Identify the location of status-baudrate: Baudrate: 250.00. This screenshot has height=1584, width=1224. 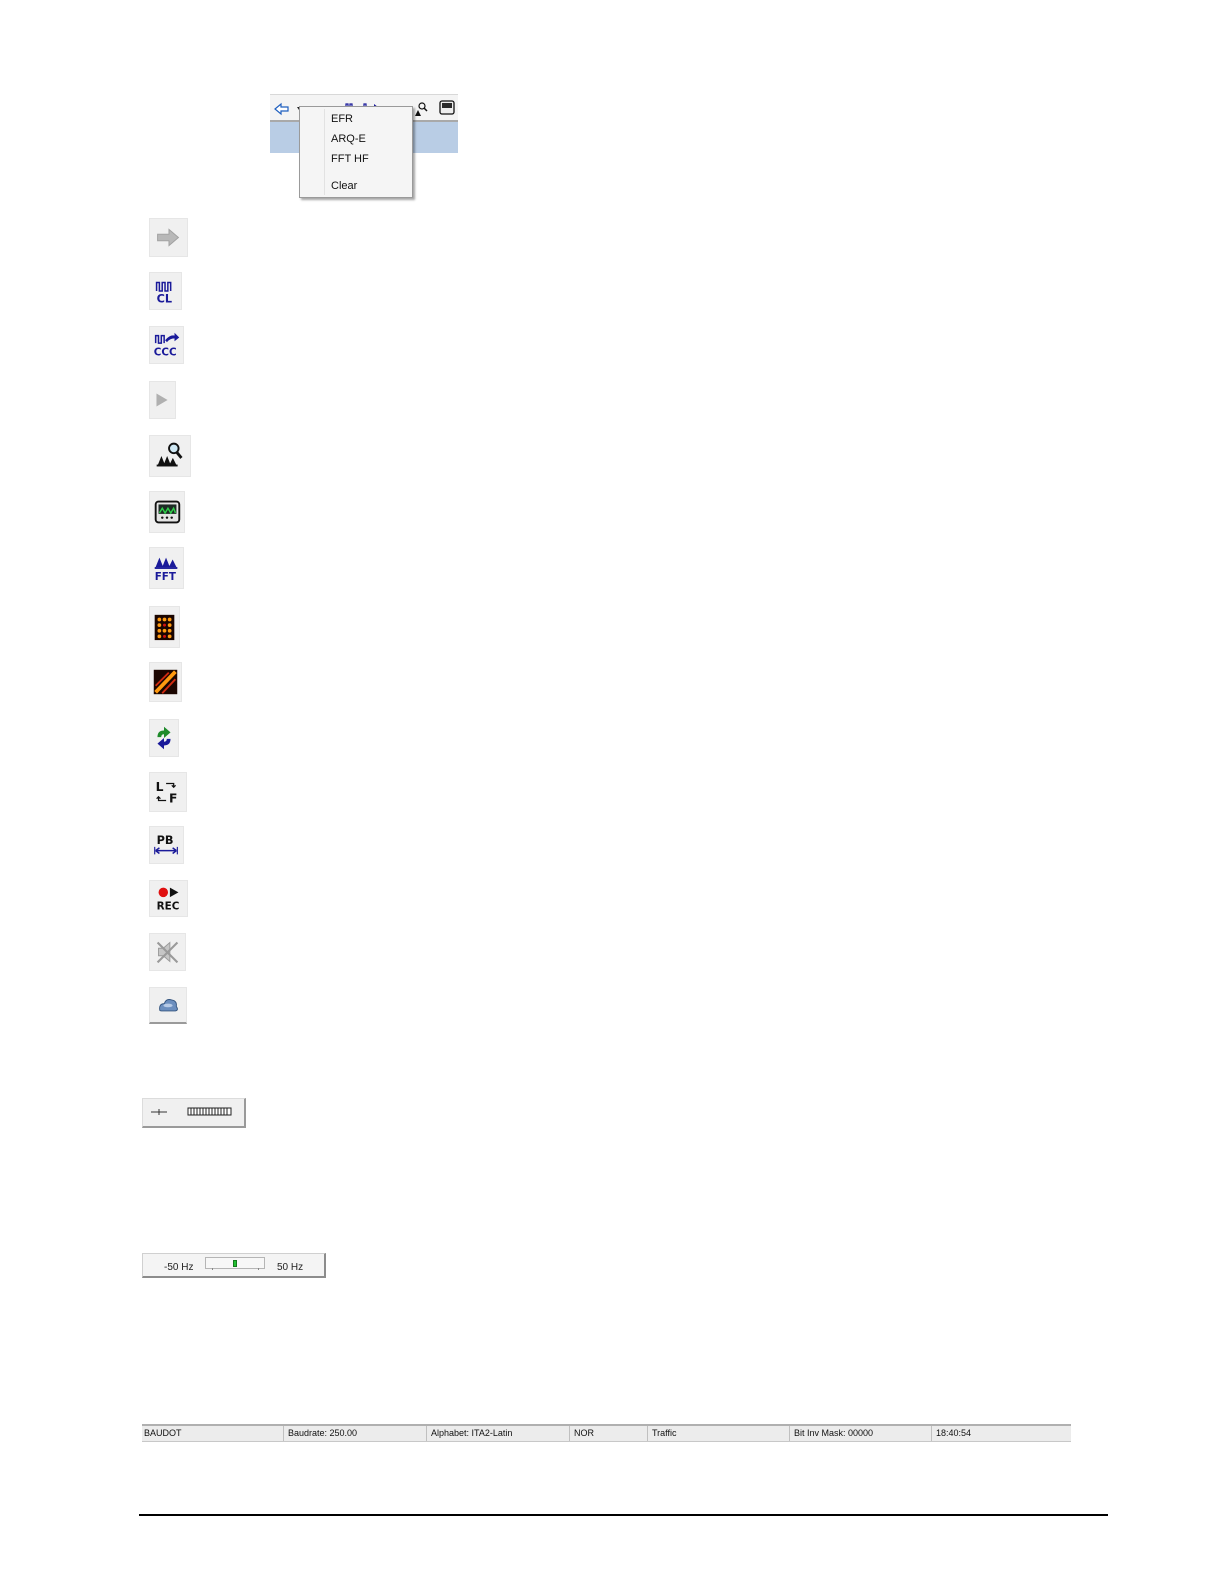
(355, 1433).